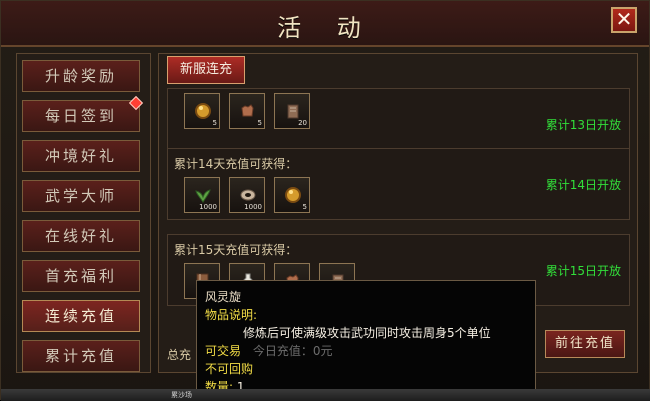 The height and width of the screenshot is (401, 650). What do you see at coordinates (229, 369) in the screenshot?
I see `tooltip-non-recyclable: 不可回购` at bounding box center [229, 369].